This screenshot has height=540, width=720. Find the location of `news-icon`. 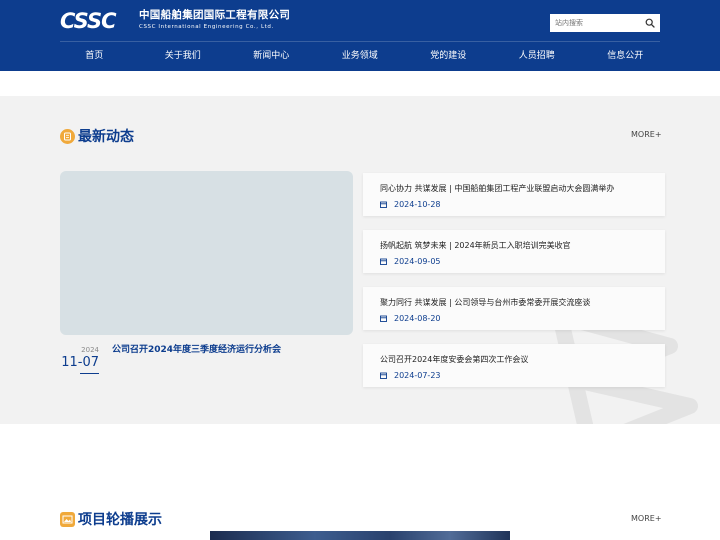

news-icon is located at coordinates (67, 136).